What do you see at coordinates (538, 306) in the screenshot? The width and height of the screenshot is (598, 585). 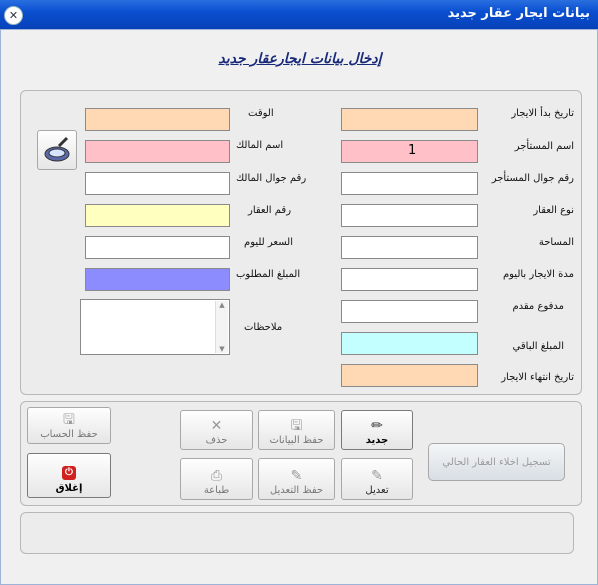 I see `advance-label: مدفوع مقدم` at bounding box center [538, 306].